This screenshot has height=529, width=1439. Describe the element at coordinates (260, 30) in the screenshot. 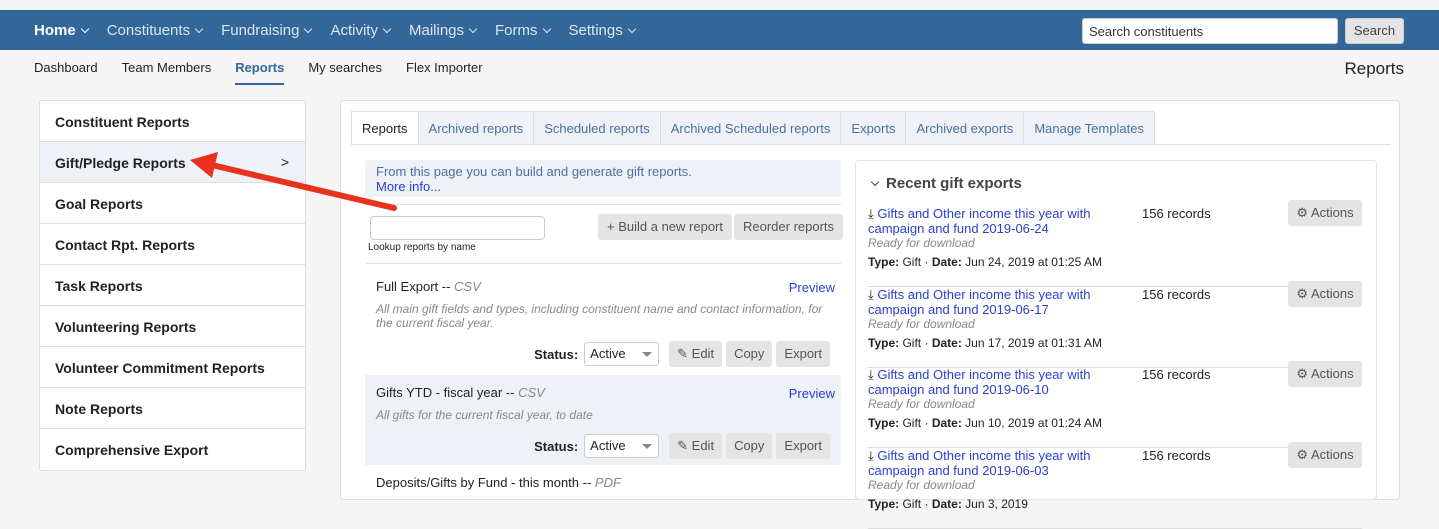

I see `nav-label: Fundraising` at that location.